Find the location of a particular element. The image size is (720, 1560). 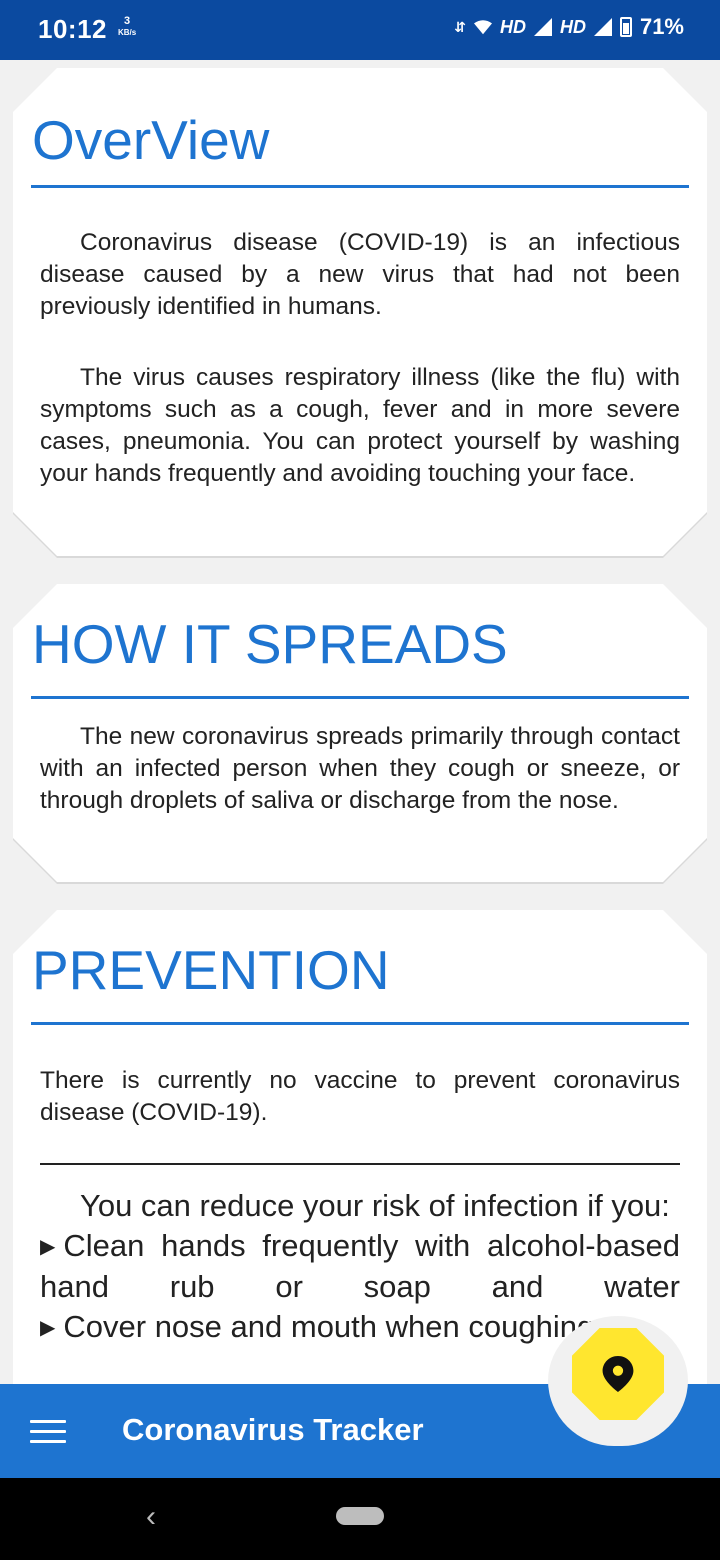

location-fab-button is located at coordinates (618, 1374).